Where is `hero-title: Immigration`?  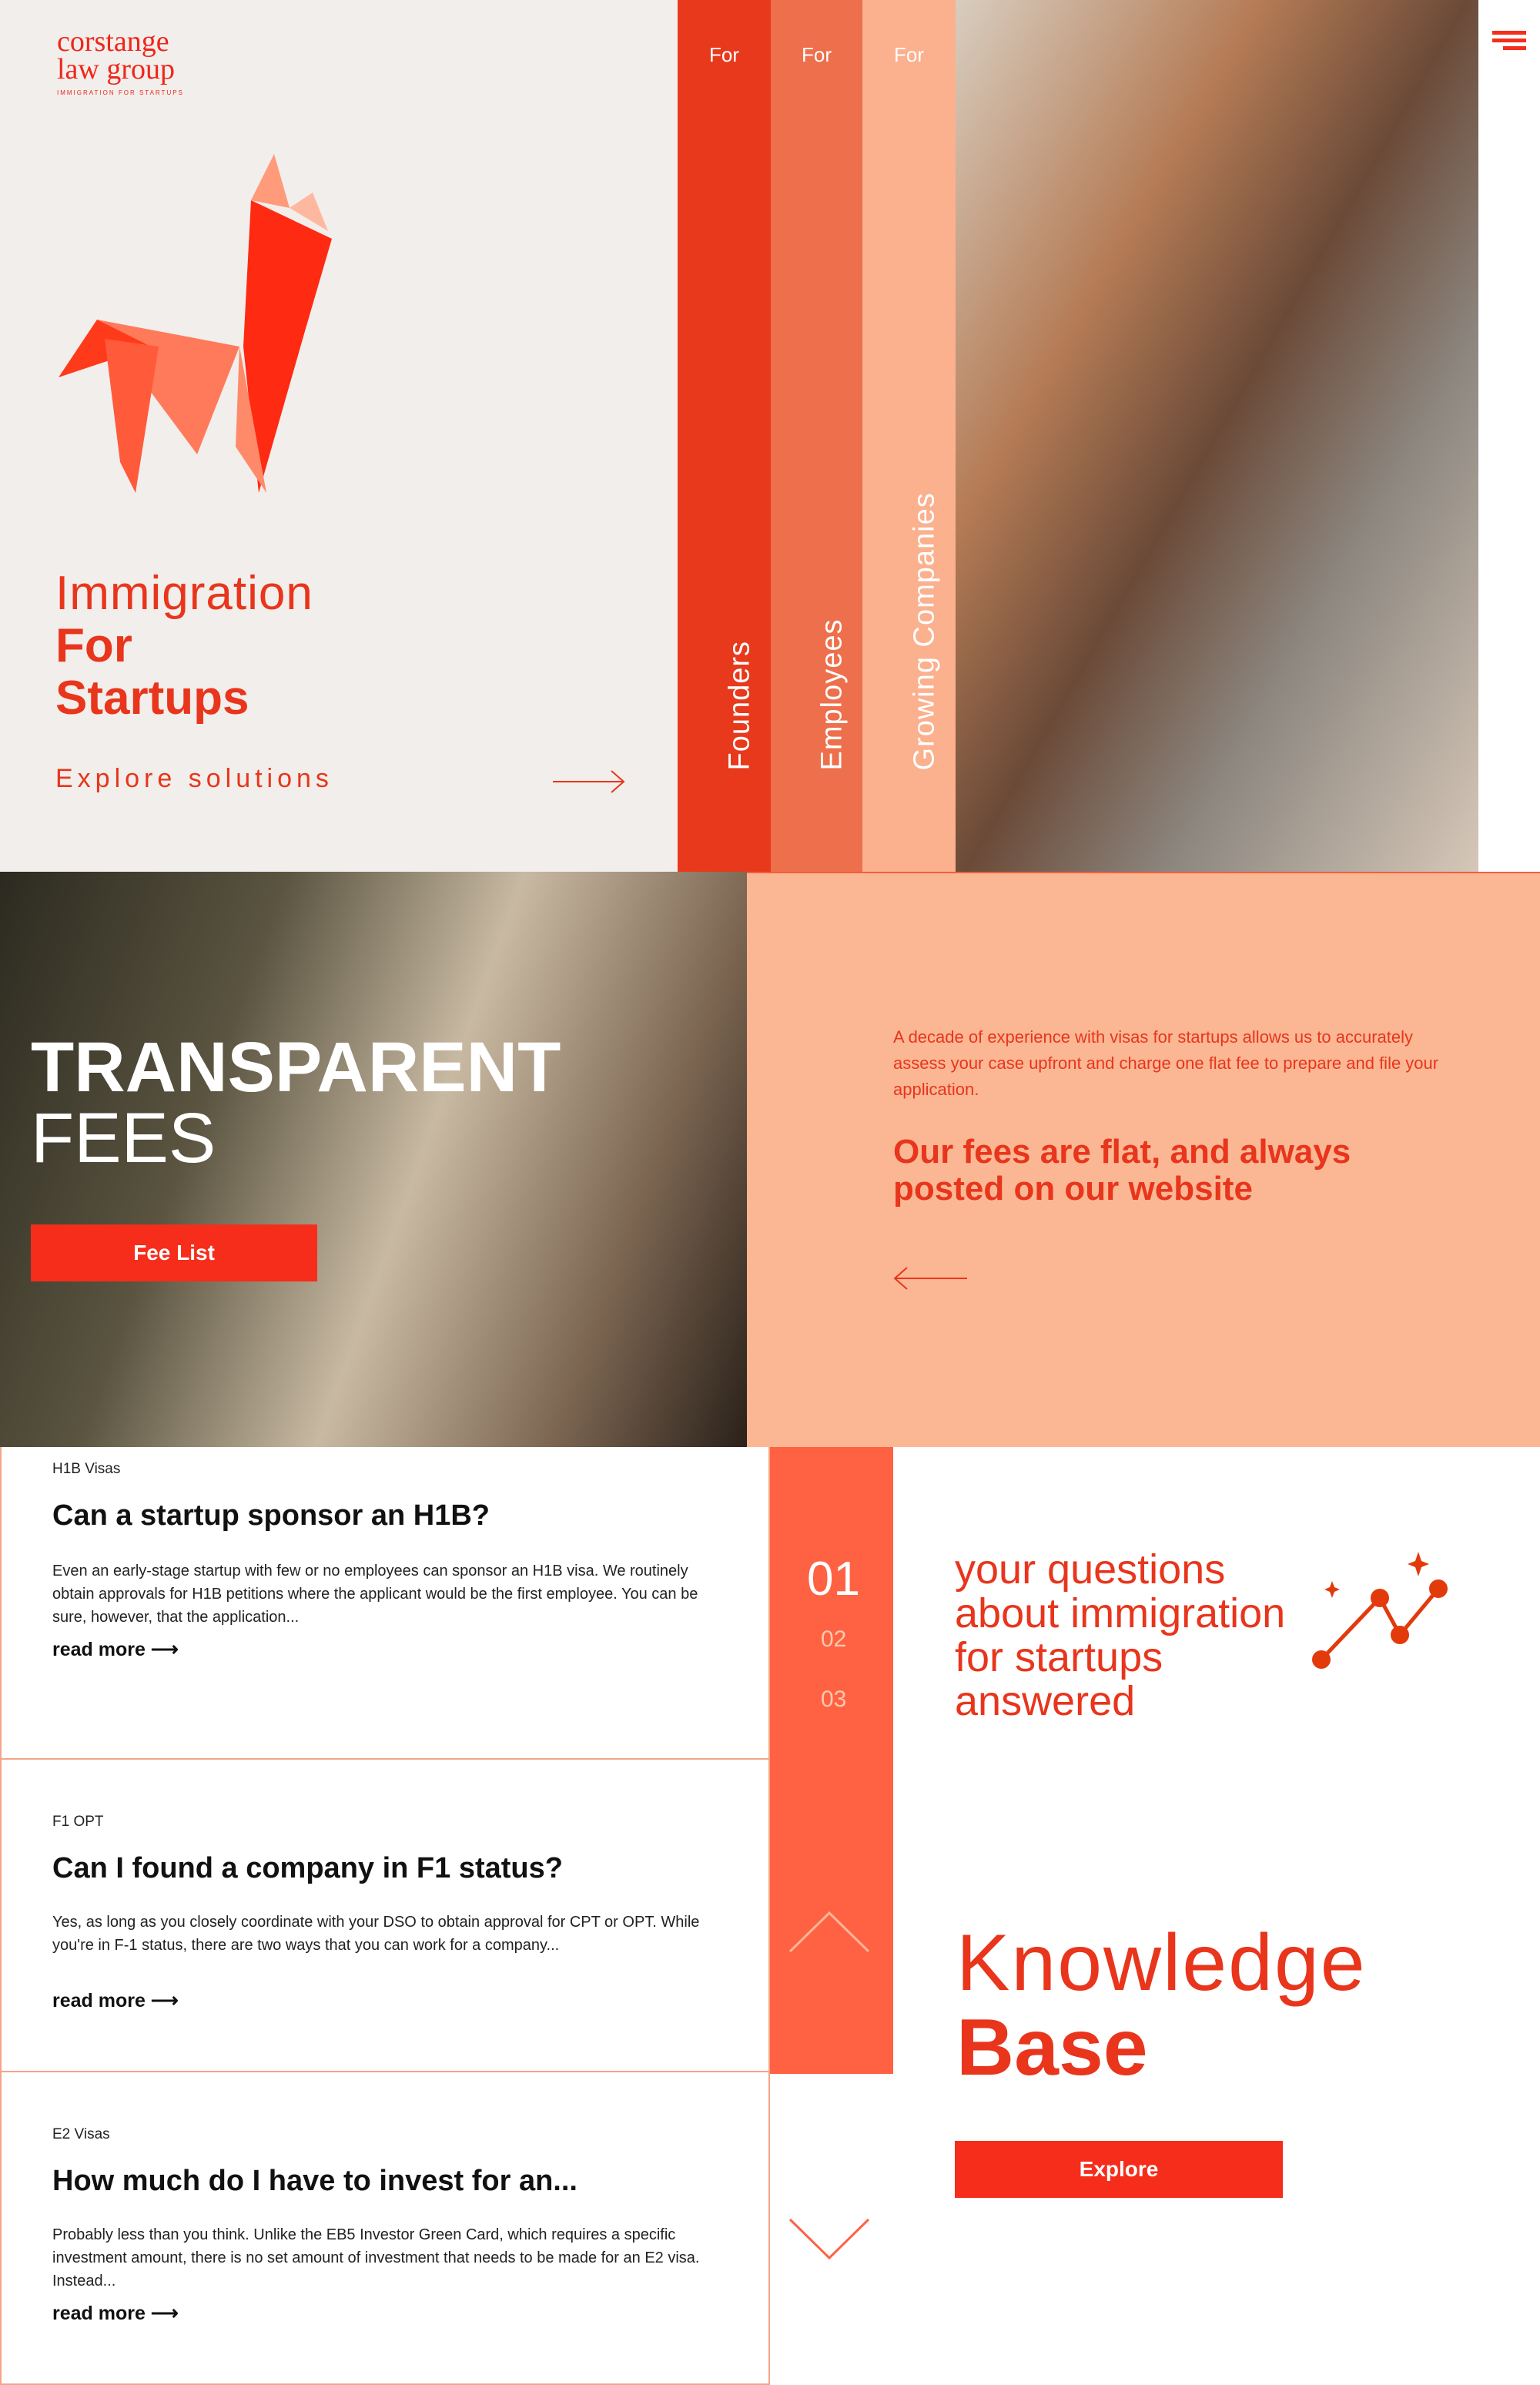
hero-title: Immigration is located at coordinates (184, 593).